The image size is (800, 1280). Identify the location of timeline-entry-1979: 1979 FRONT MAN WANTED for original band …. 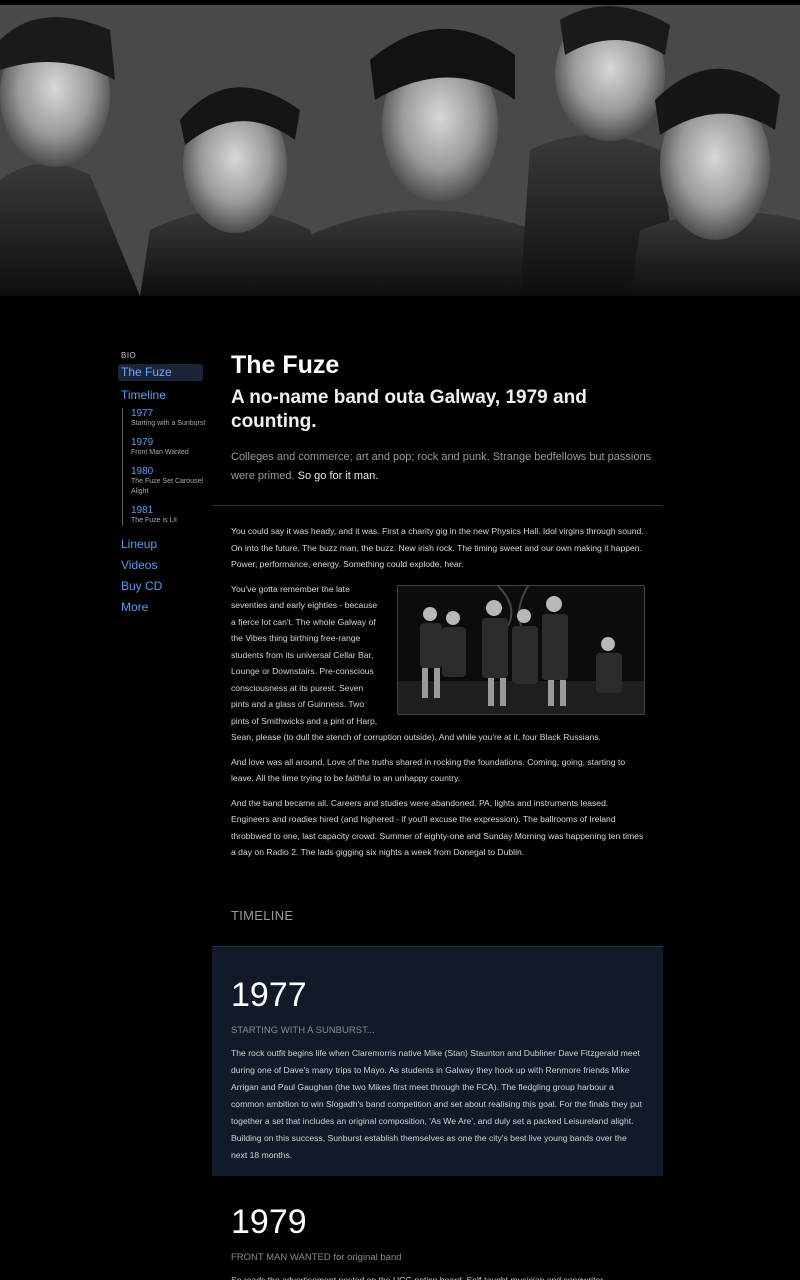
(437, 1228).